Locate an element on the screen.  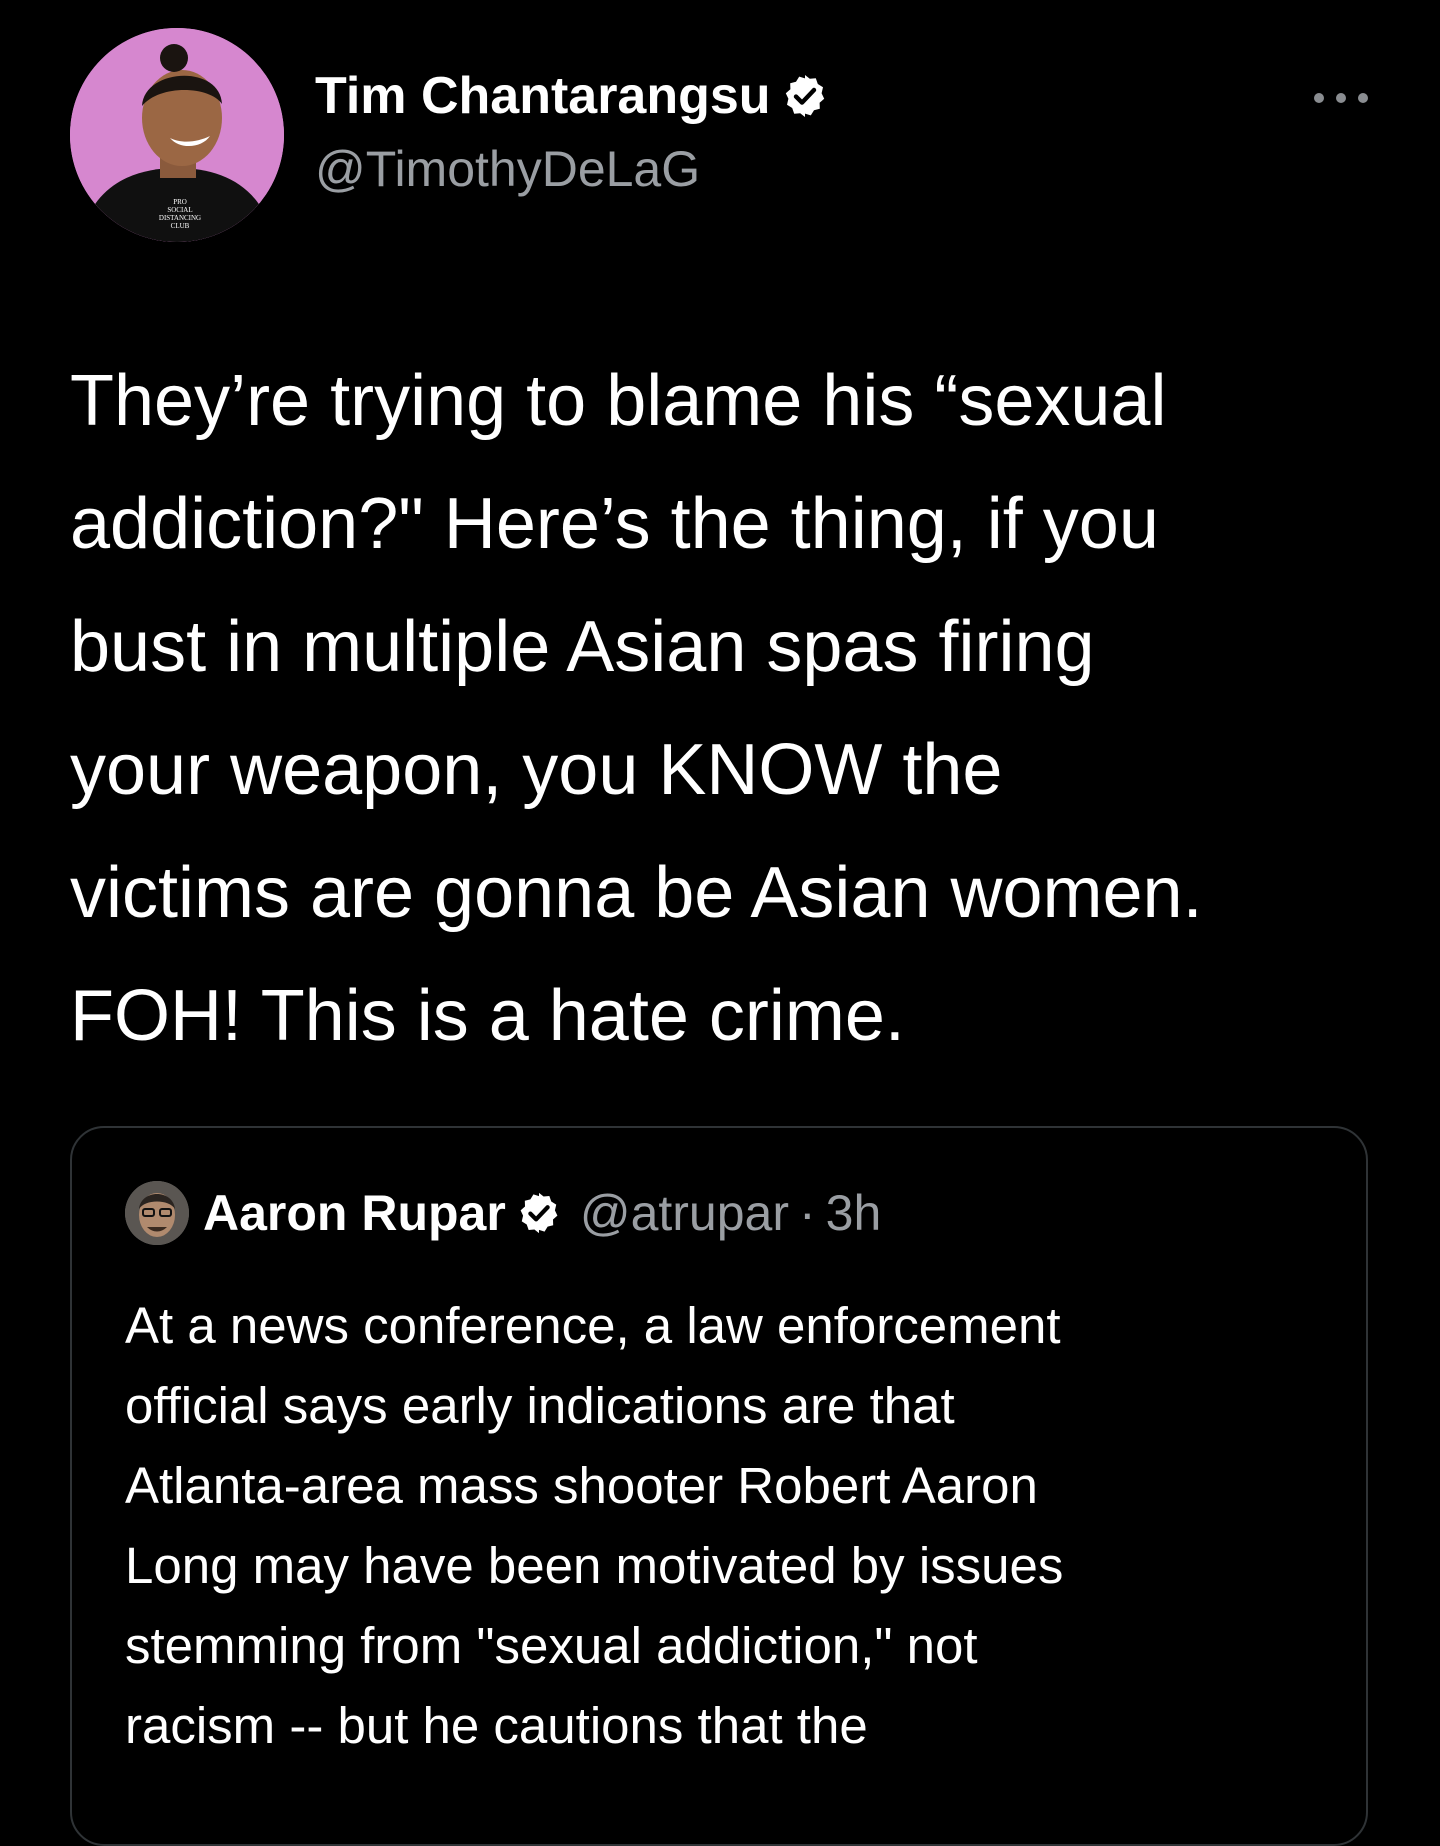
tweet-text-line: your weapon, you KNOW the is located at coordinates (536, 770).